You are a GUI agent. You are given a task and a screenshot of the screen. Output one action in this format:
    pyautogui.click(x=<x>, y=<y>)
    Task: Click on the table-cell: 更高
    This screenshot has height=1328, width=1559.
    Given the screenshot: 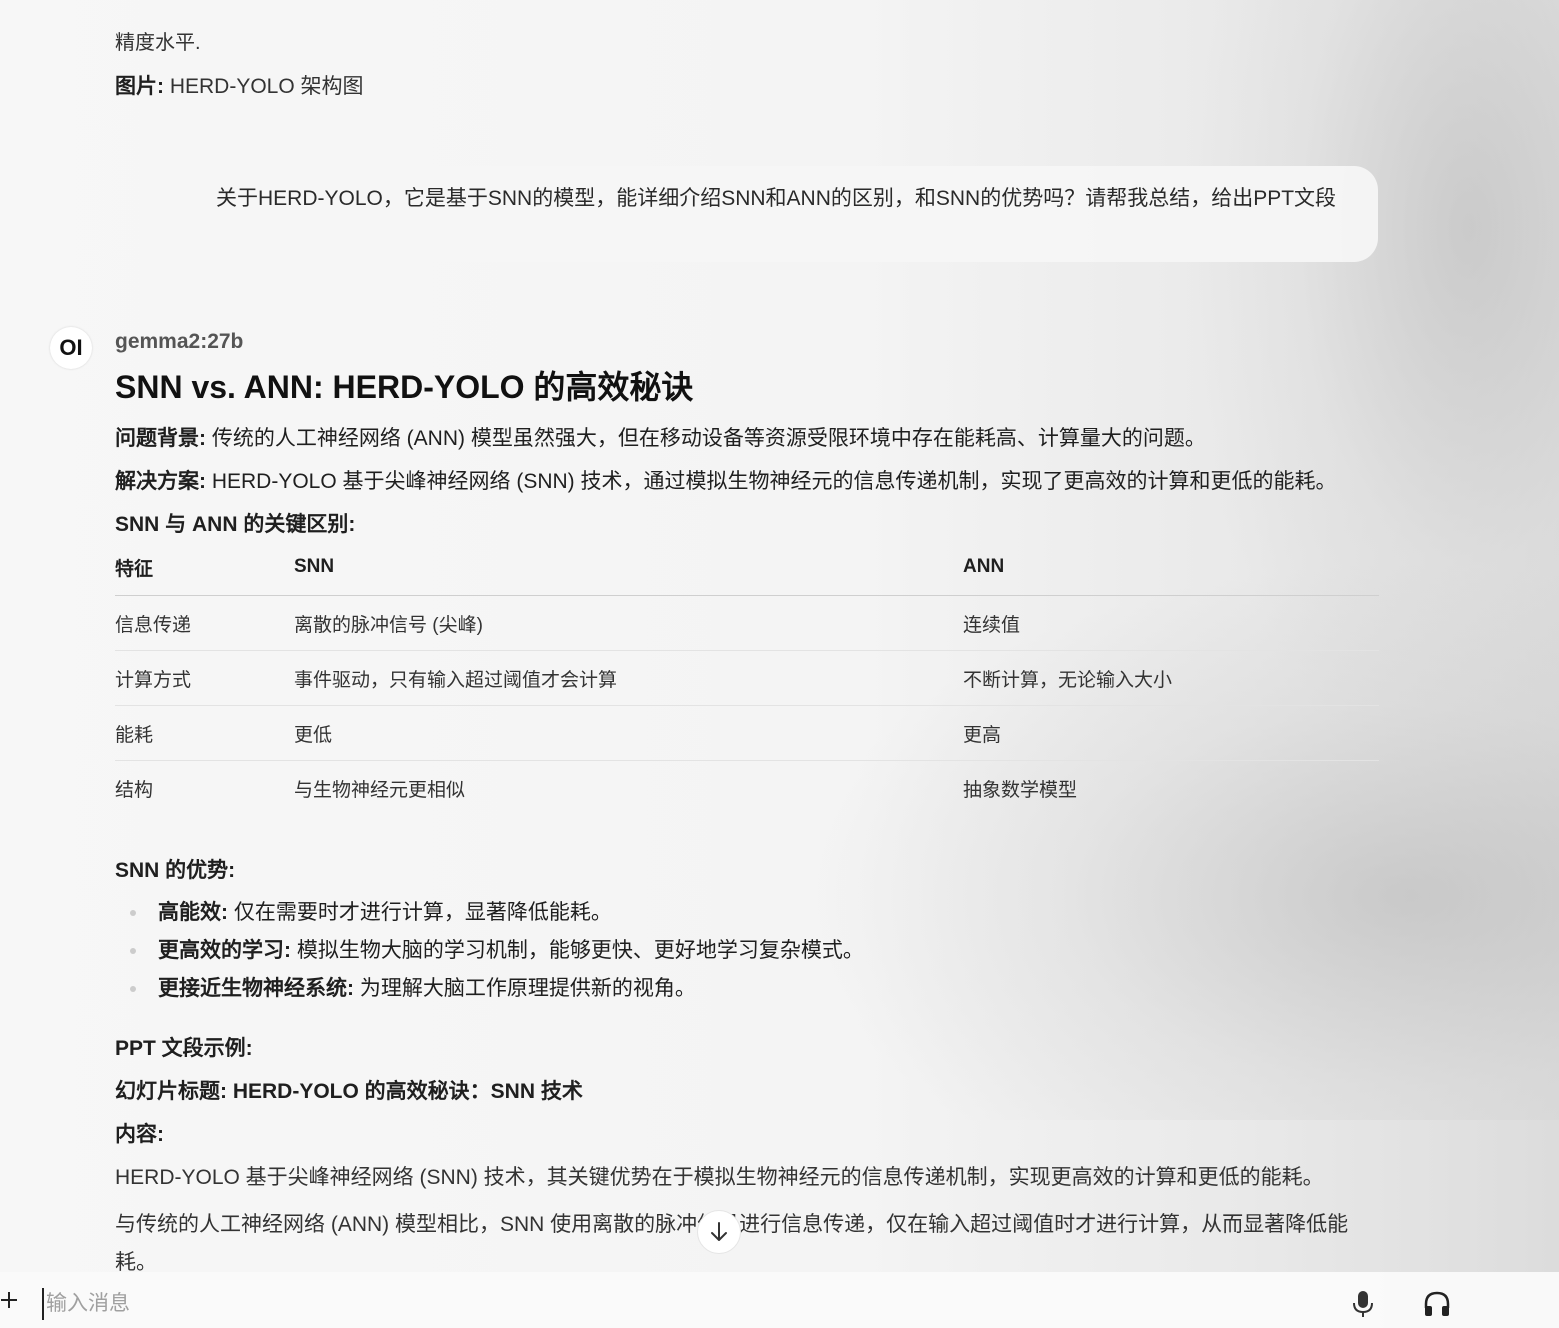 What is the action you would take?
    pyautogui.click(x=1171, y=733)
    